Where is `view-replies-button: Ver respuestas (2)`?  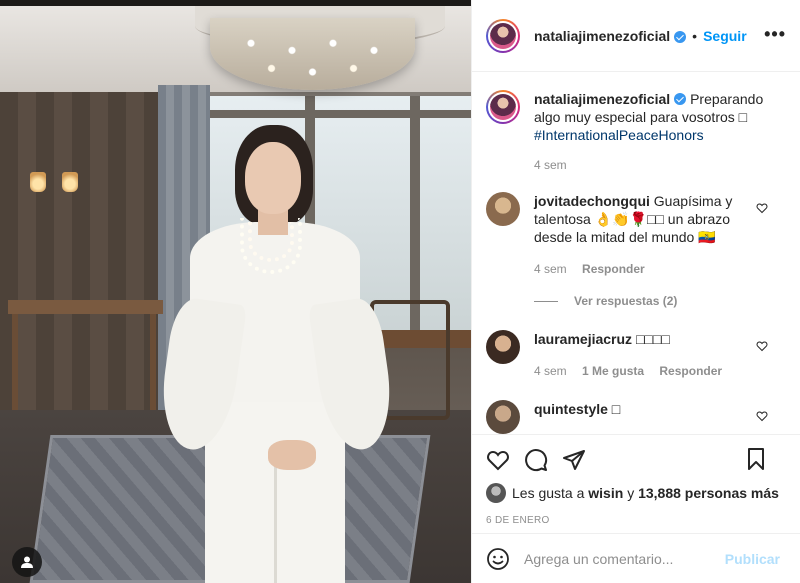 view-replies-button: Ver respuestas (2) is located at coordinates (660, 301).